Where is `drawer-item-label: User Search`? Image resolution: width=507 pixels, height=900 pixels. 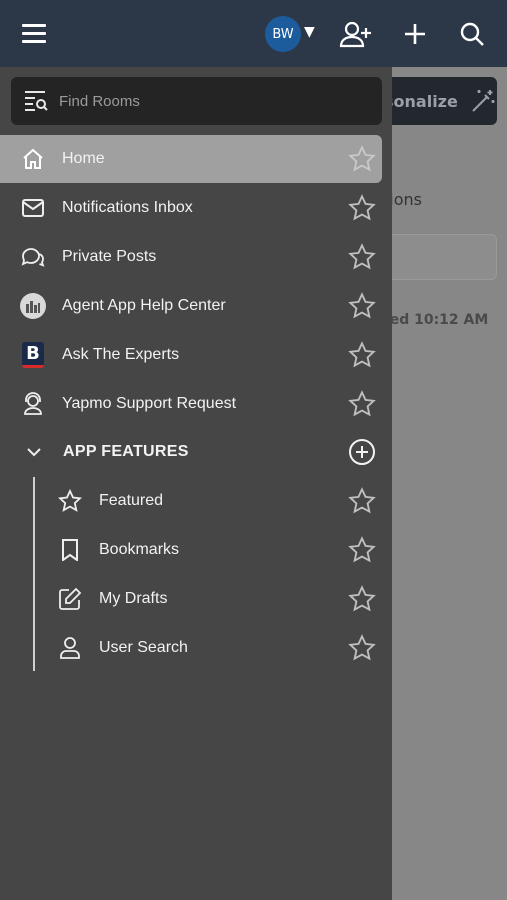
drawer-item-label: User Search is located at coordinates (143, 647).